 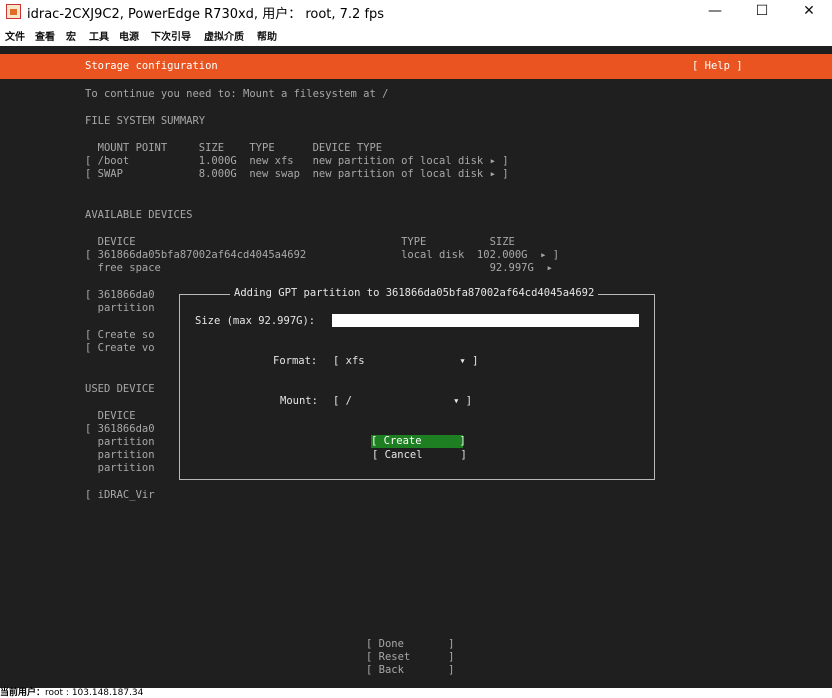 I want to click on menu-macro: 宏, so click(x=71, y=35).